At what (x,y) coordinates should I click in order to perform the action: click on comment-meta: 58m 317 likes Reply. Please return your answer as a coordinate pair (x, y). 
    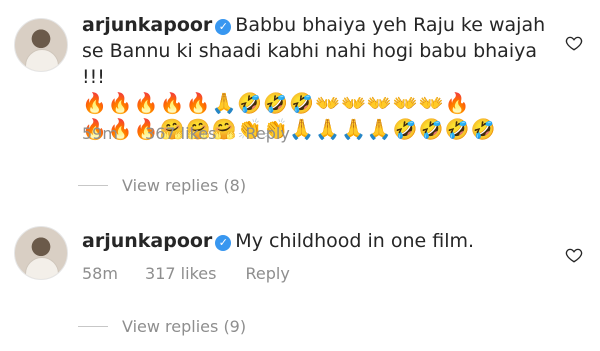
    Looking at the image, I should click on (197, 273).